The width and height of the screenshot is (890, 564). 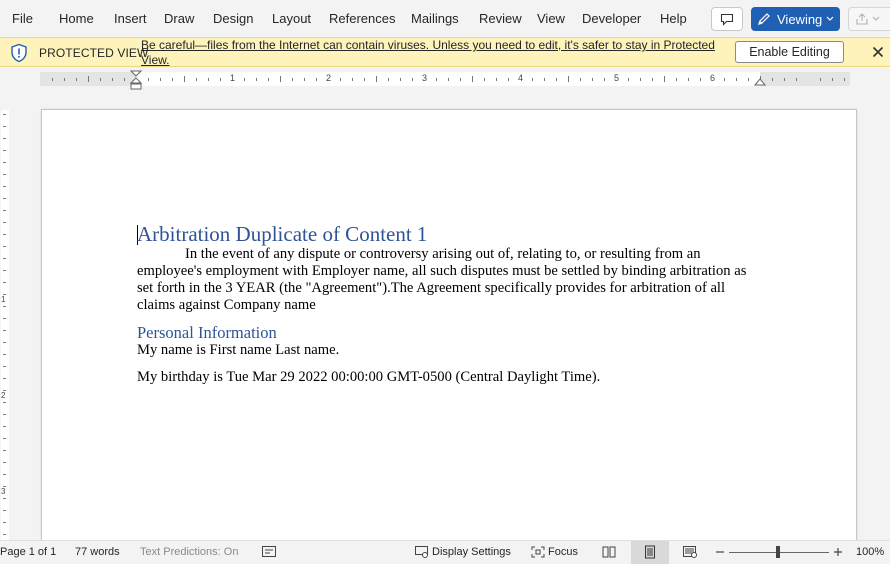 I want to click on zoom-slider-thumb, so click(x=778, y=552).